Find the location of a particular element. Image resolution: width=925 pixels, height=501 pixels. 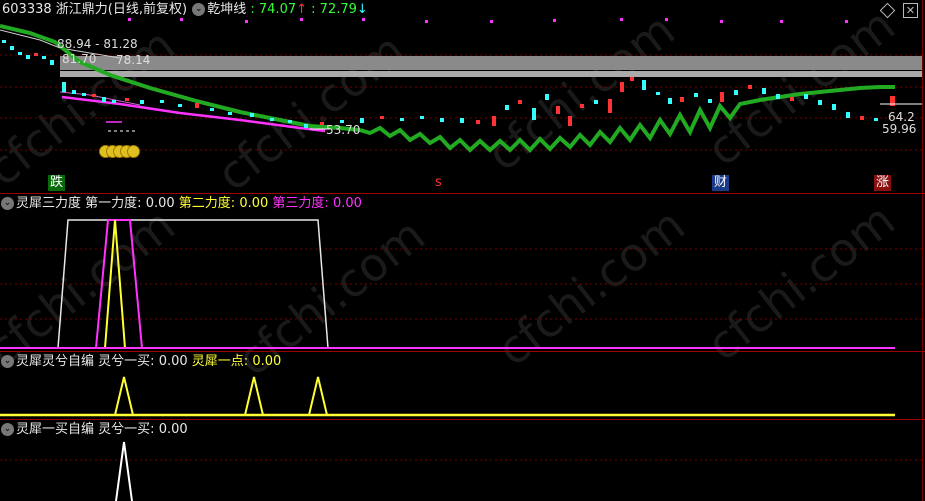

marker-s: s is located at coordinates (438, 183).